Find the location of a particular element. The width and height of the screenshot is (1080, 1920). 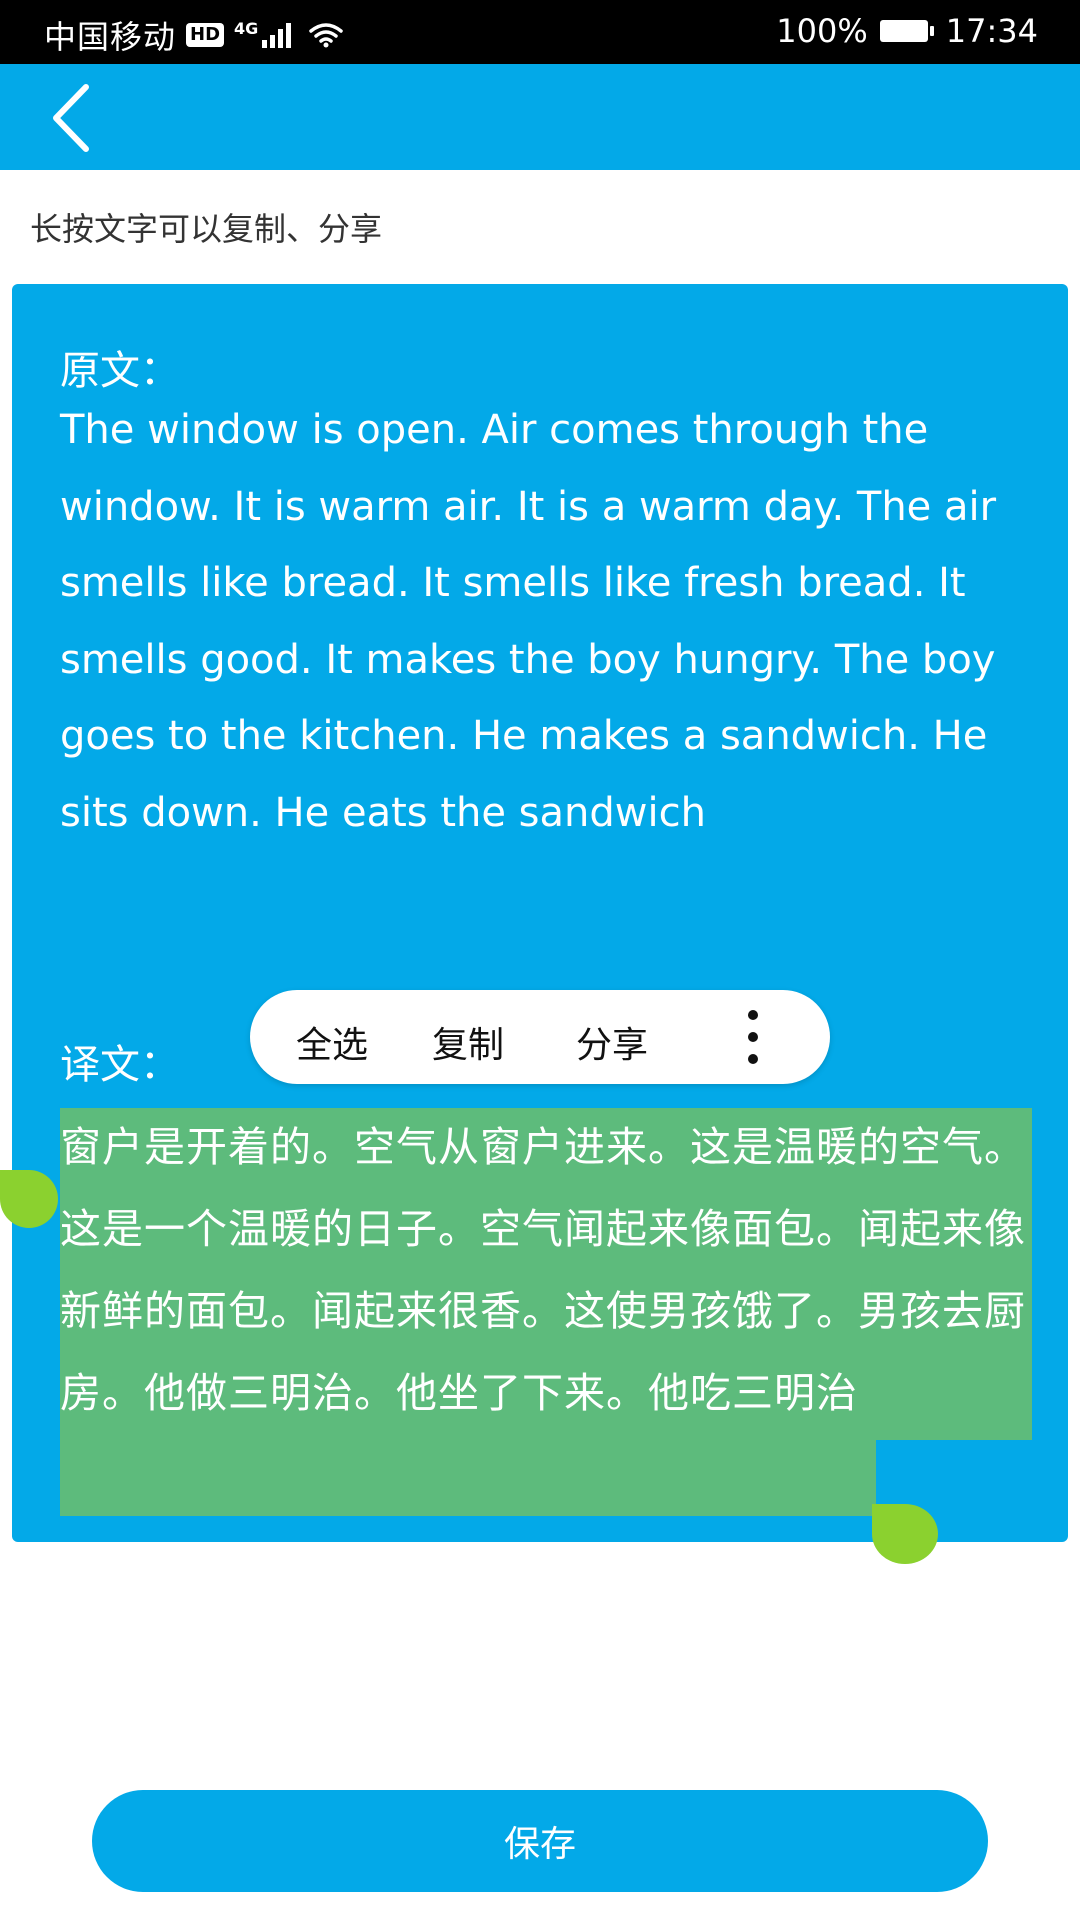

select-all-button: 全选 is located at coordinates (332, 1042).